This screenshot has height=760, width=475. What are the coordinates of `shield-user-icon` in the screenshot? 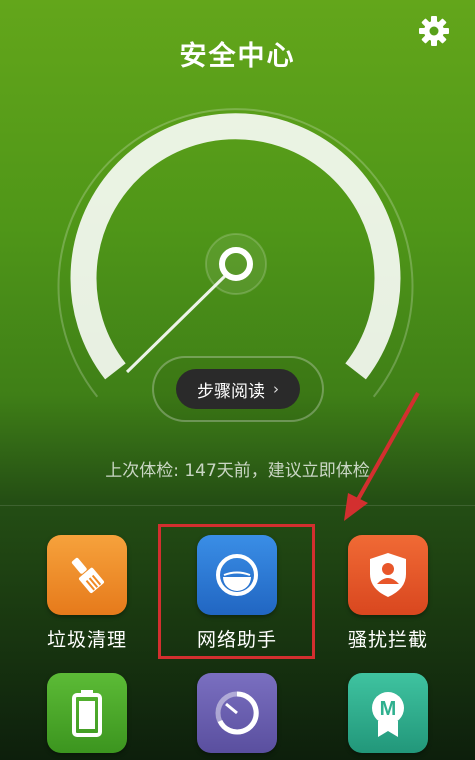 It's located at (388, 575).